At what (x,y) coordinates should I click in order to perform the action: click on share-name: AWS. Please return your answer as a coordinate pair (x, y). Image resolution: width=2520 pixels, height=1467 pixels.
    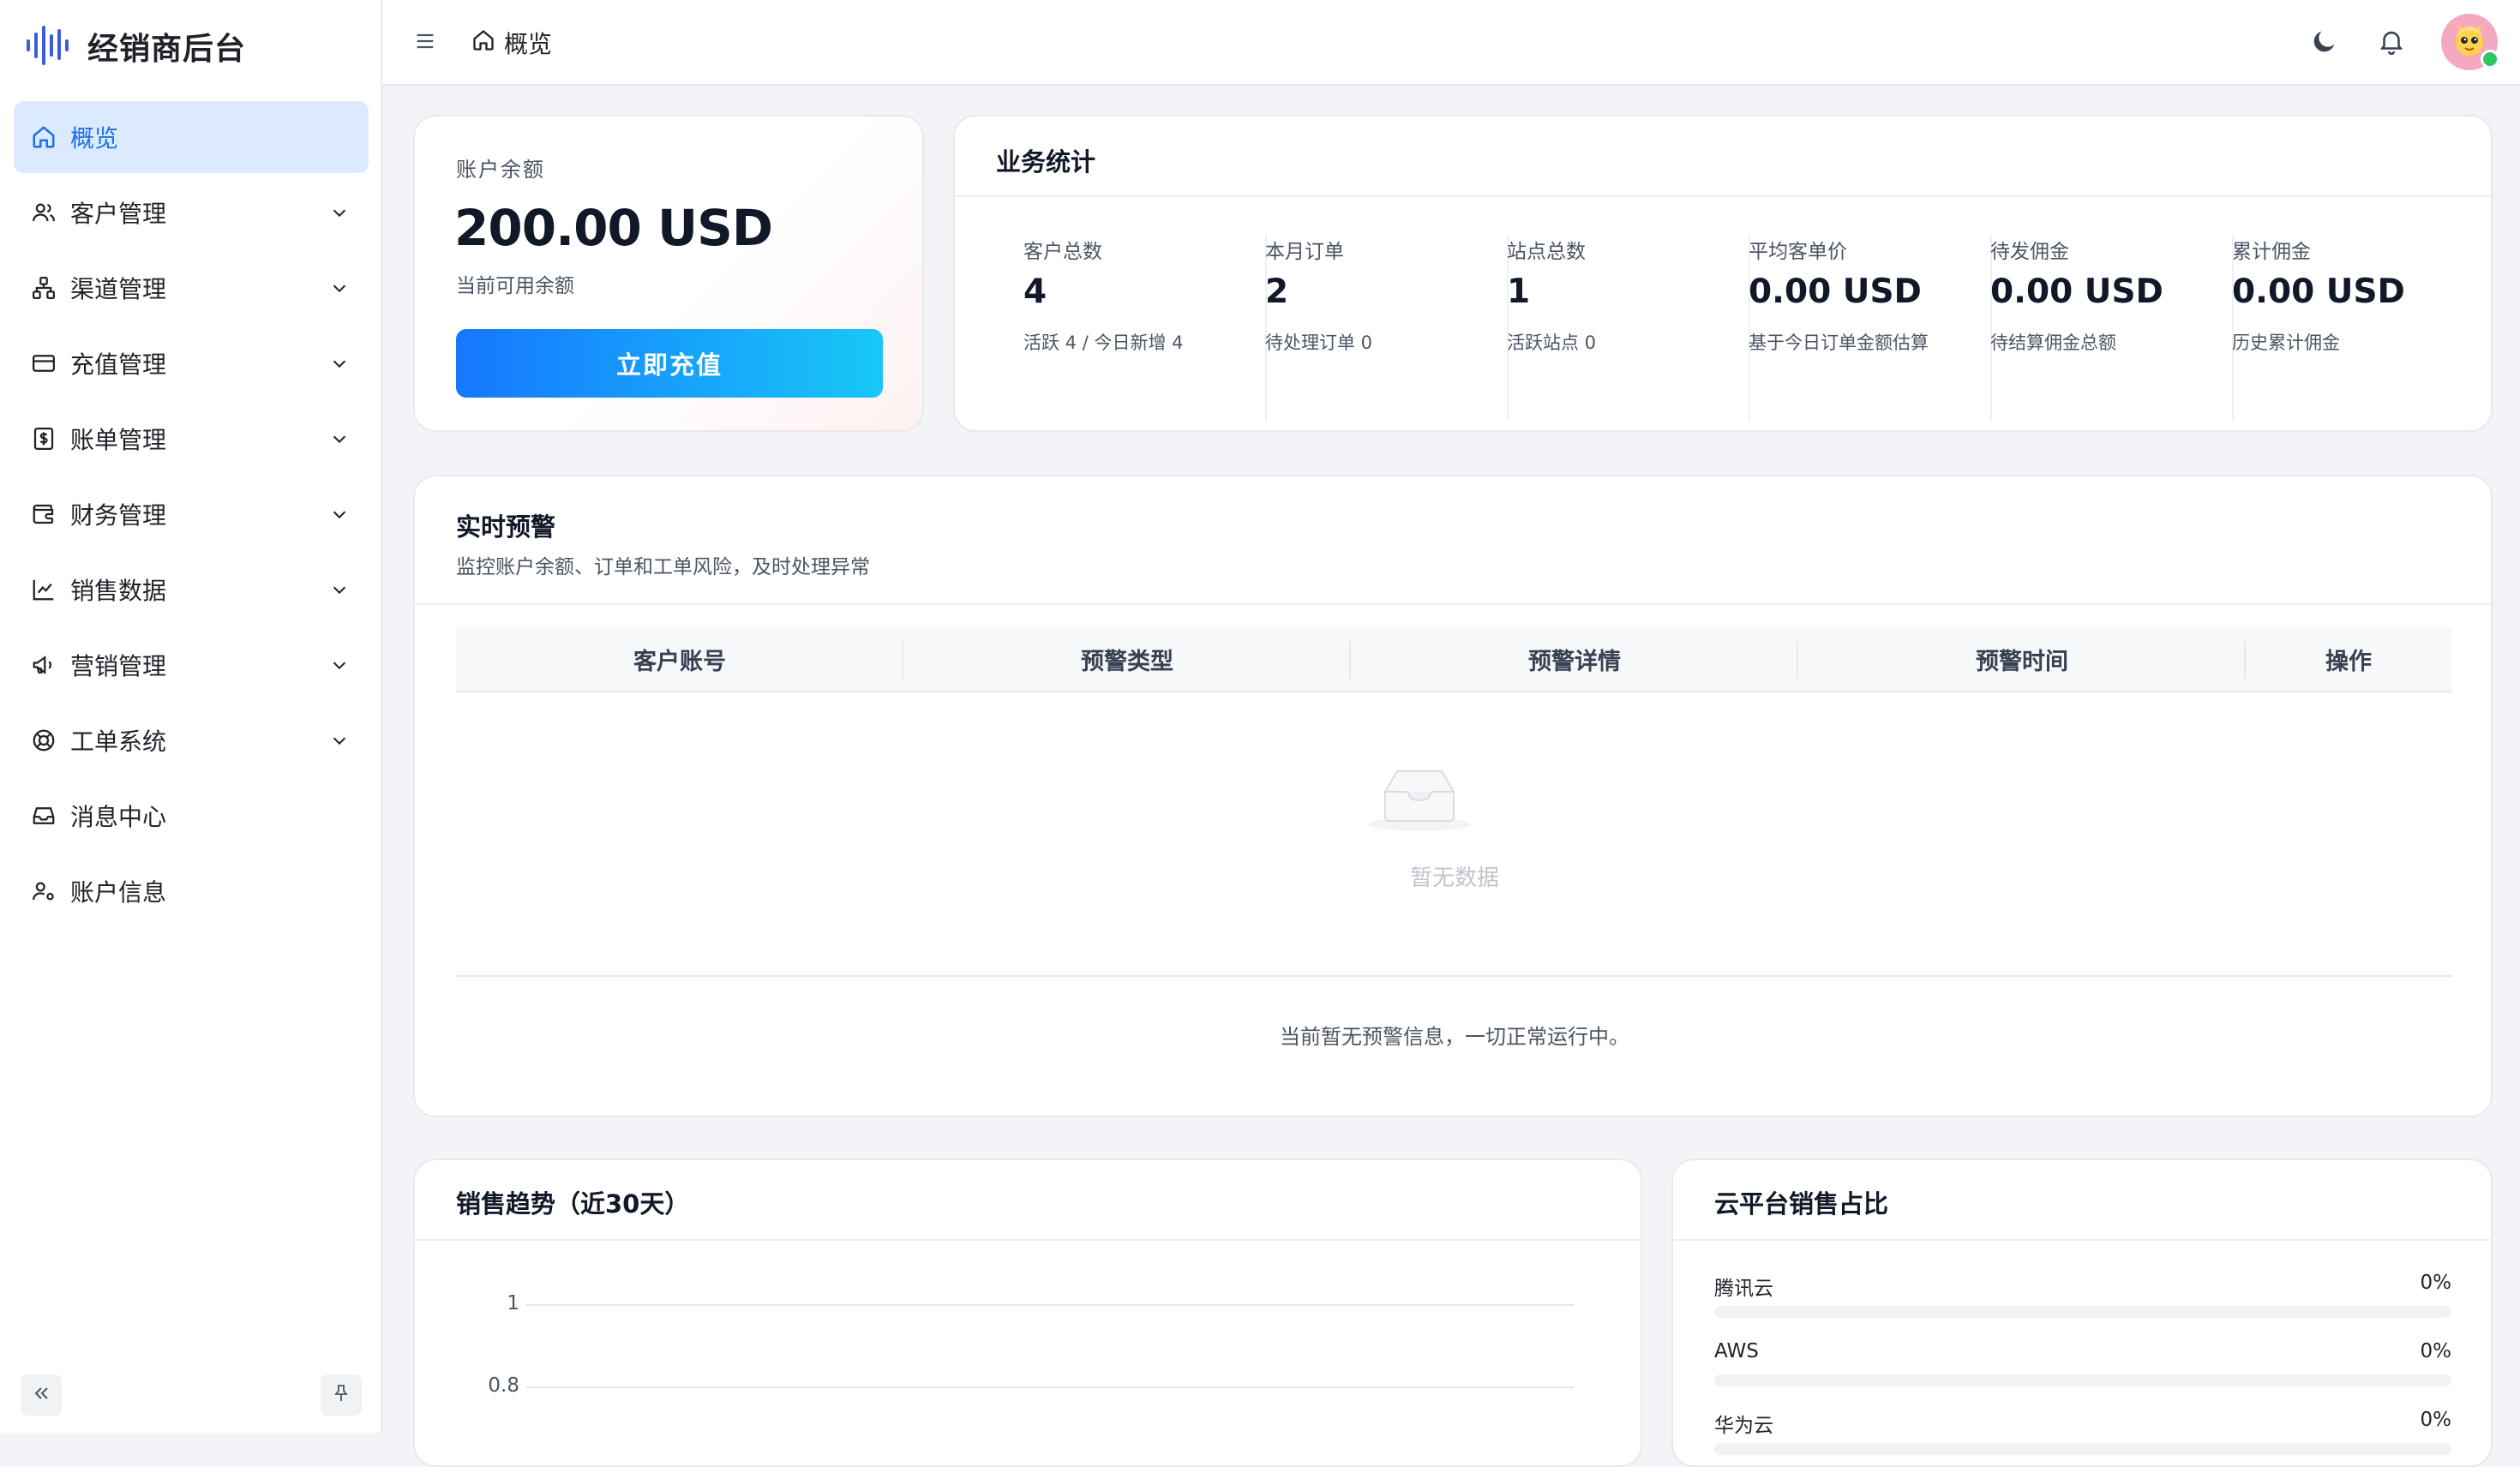
    Looking at the image, I should click on (1736, 1351).